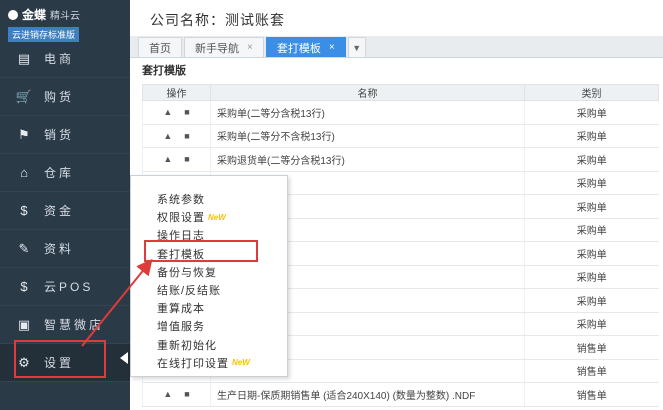 The width and height of the screenshot is (663, 410). I want to click on sidebar-item-2: ⚑ 销货, so click(65, 135).